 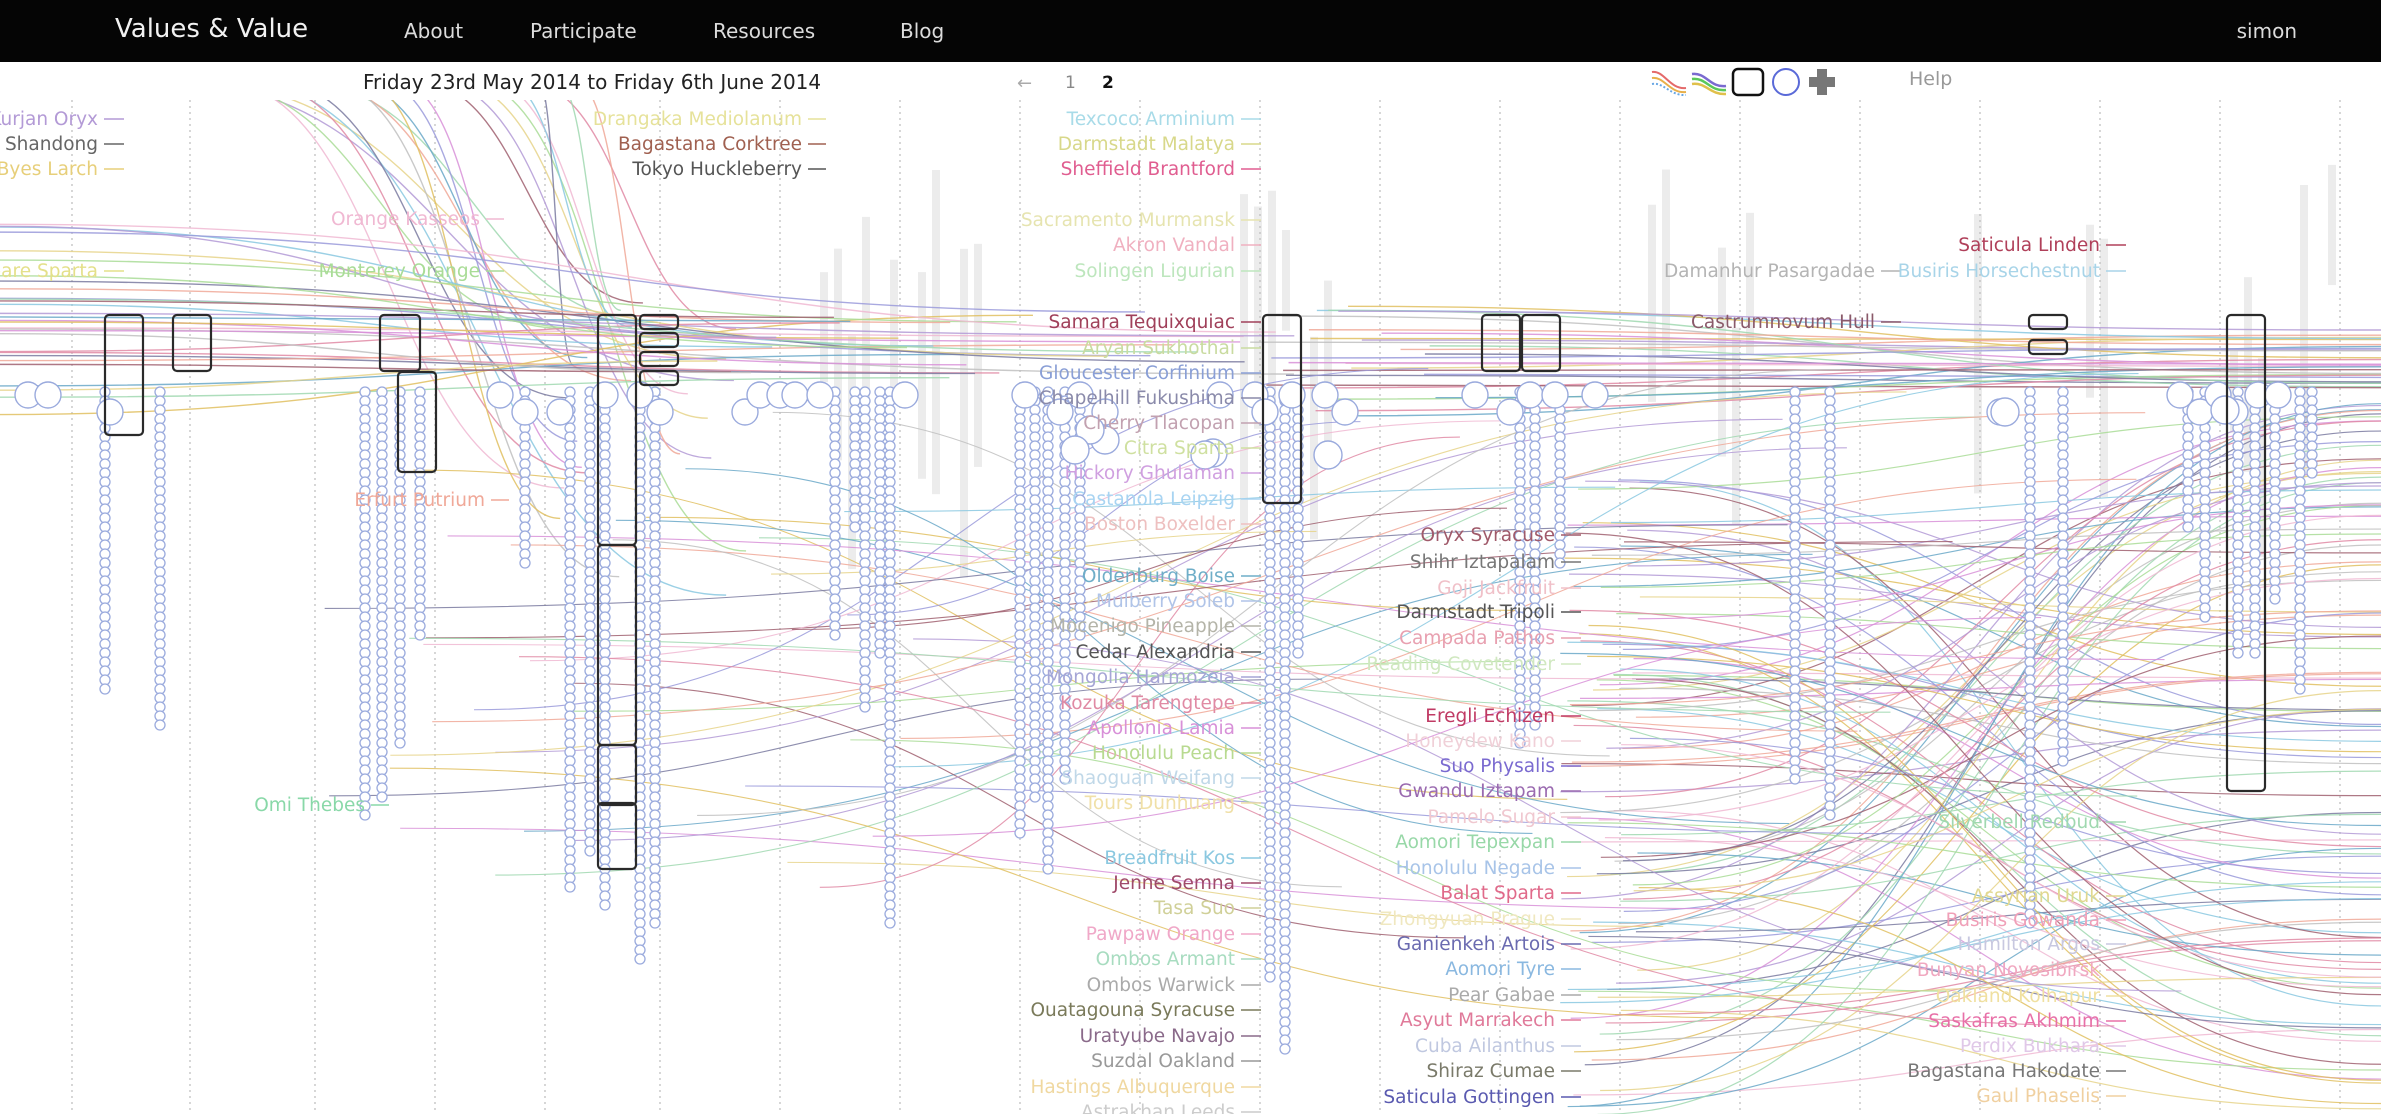 What do you see at coordinates (1163, 1061) in the screenshot?
I see `series-label: Suzdal Oakland` at bounding box center [1163, 1061].